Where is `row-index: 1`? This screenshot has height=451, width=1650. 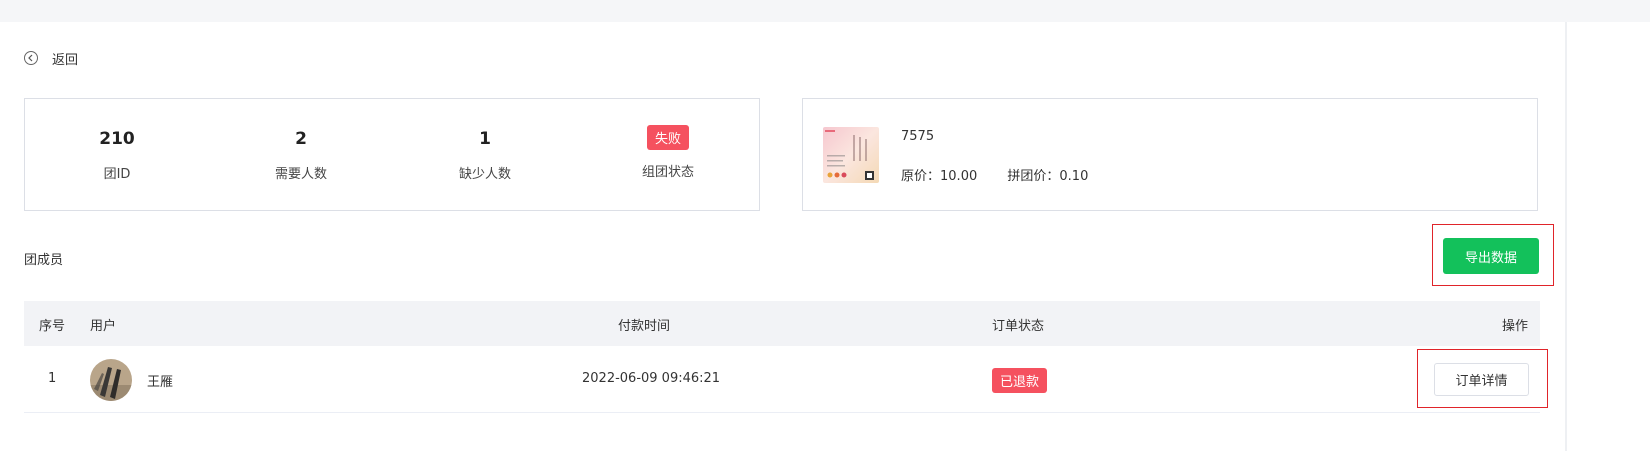
row-index: 1 is located at coordinates (52, 378).